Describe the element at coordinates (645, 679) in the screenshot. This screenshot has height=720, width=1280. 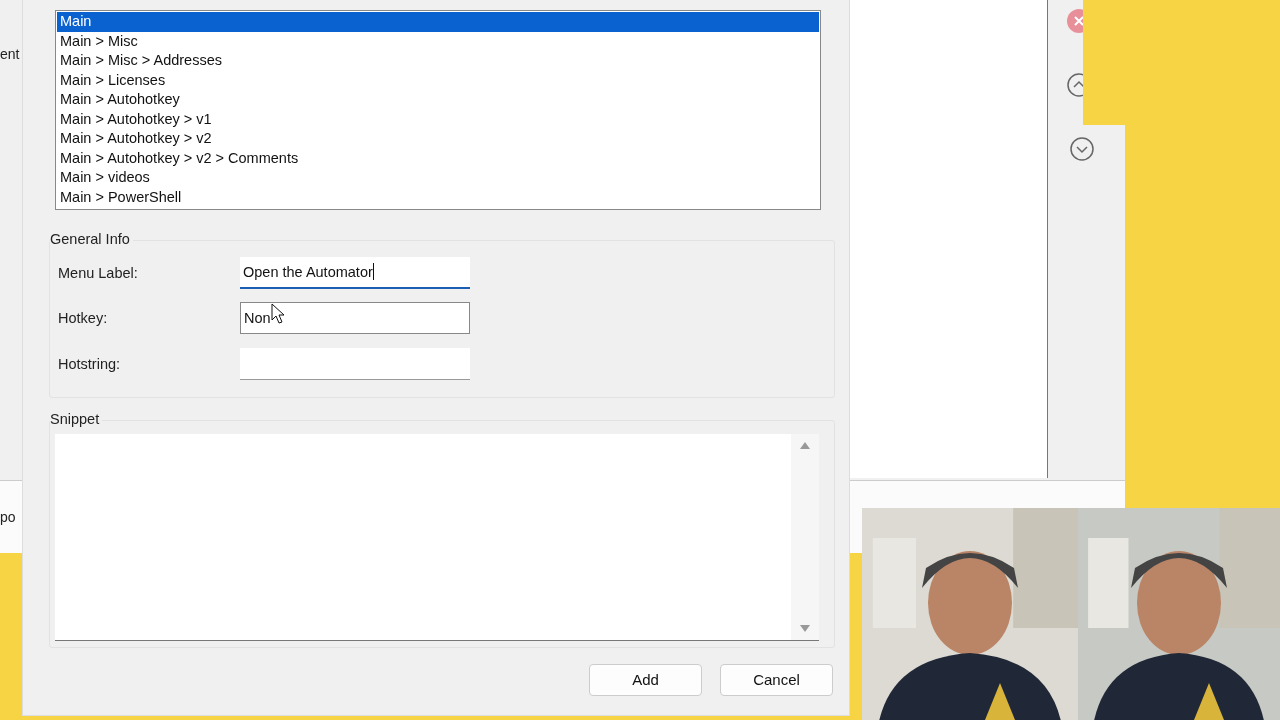
I see `add-button: Add` at that location.